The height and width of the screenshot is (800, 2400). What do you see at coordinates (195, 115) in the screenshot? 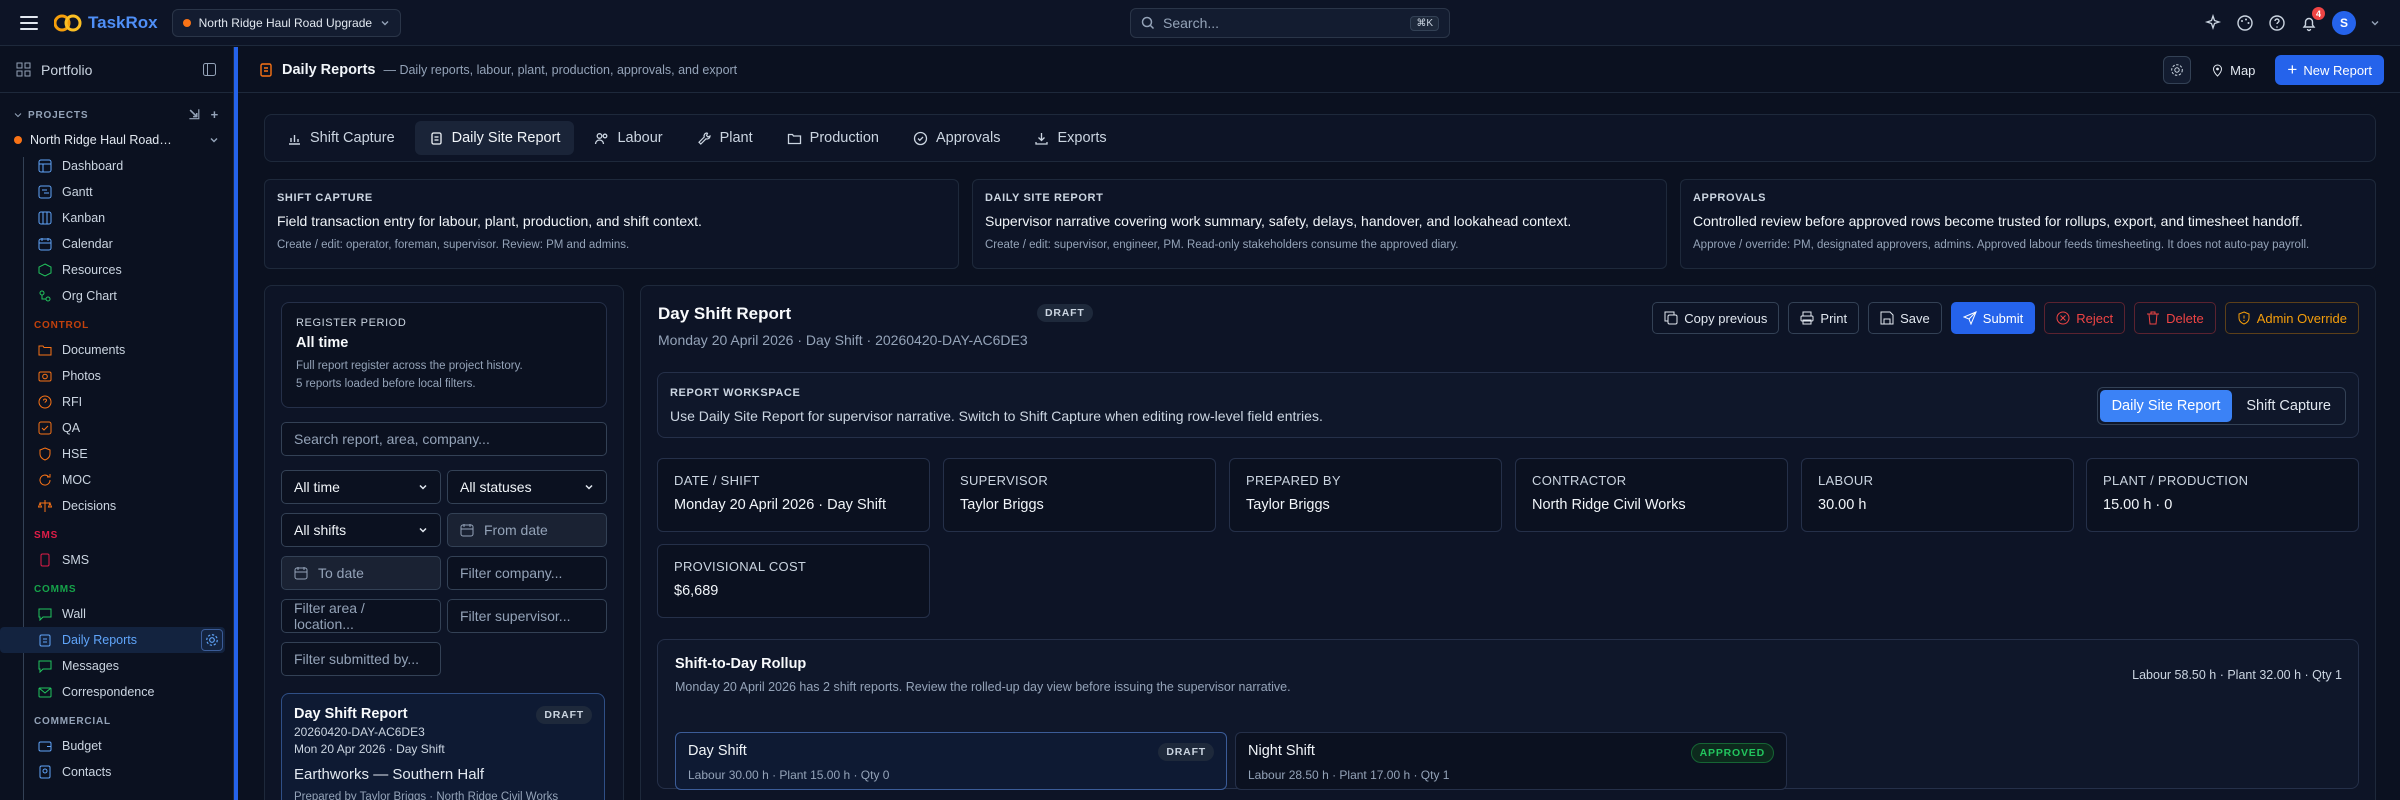
I see `collapse-all-icon: ⇲` at bounding box center [195, 115].